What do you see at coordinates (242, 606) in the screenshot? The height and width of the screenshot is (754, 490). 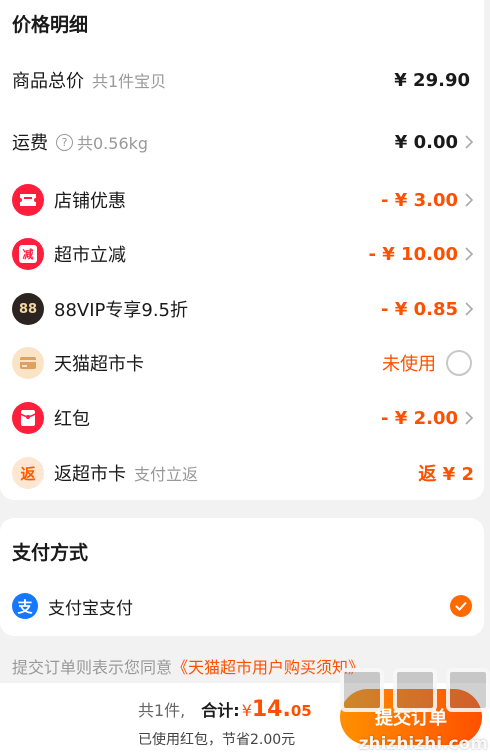 I see `alipay-row: 支 支付宝支付` at bounding box center [242, 606].